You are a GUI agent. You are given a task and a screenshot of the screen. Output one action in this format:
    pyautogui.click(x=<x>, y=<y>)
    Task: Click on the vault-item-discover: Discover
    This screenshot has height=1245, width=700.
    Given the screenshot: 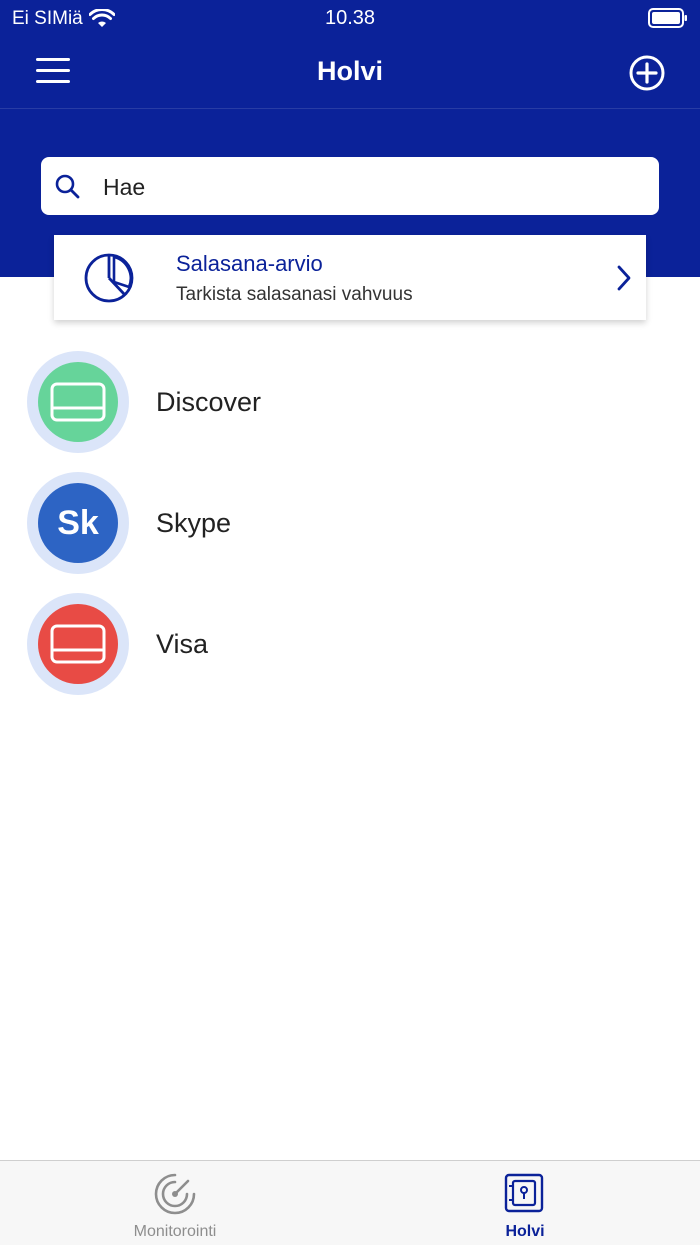 What is the action you would take?
    pyautogui.click(x=350, y=400)
    